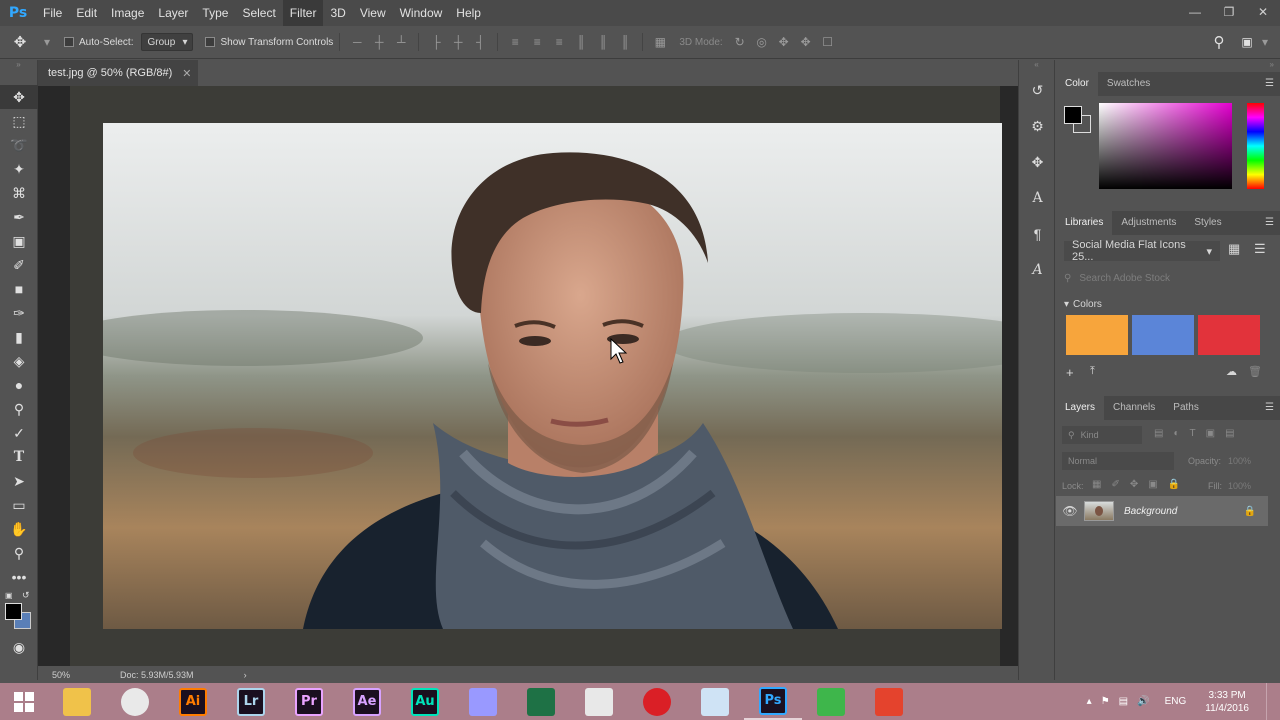  Describe the element at coordinates (1134, 408) in the screenshot. I see `tab-channels: Channels` at that location.